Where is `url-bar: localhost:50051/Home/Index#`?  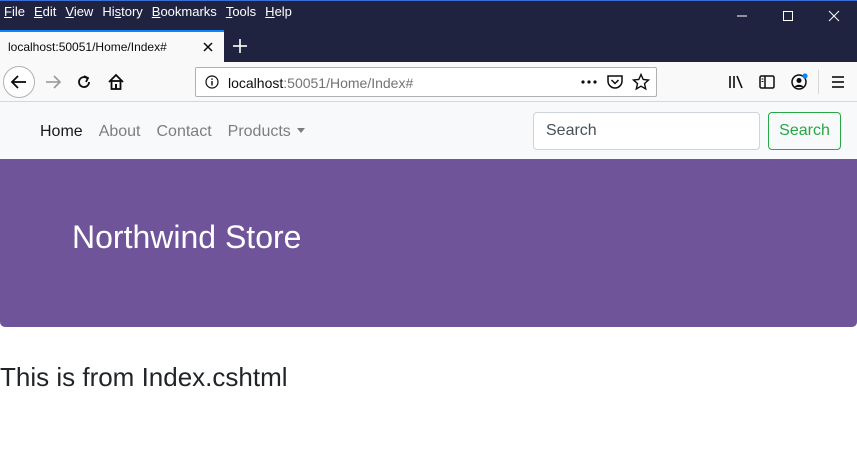 url-bar: localhost:50051/Home/Index# is located at coordinates (426, 82).